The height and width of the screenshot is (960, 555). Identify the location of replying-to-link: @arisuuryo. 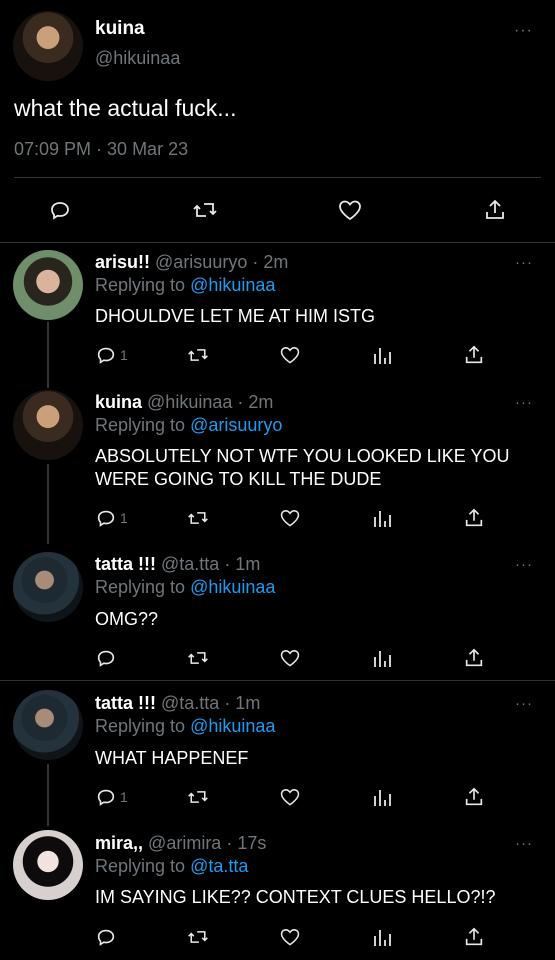
(236, 425).